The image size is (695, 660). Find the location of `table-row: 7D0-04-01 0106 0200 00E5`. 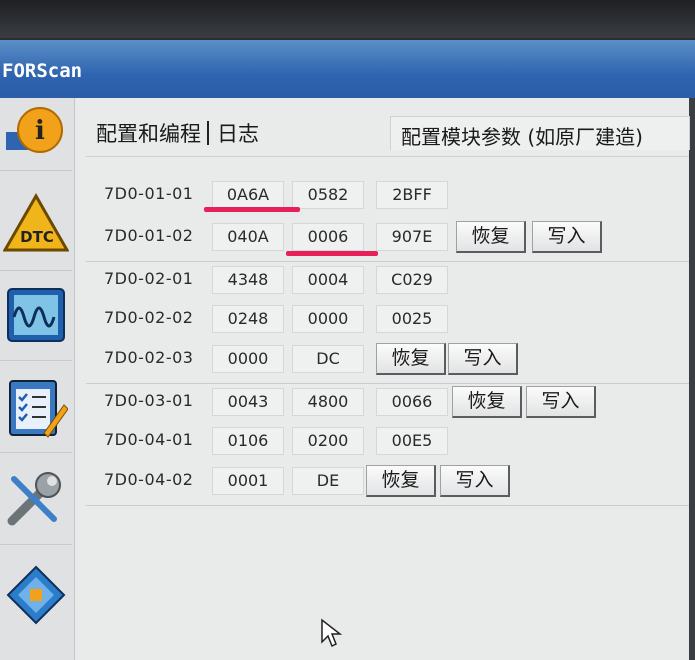

table-row: 7D0-04-01 0106 0200 00E5 is located at coordinates (387, 442).